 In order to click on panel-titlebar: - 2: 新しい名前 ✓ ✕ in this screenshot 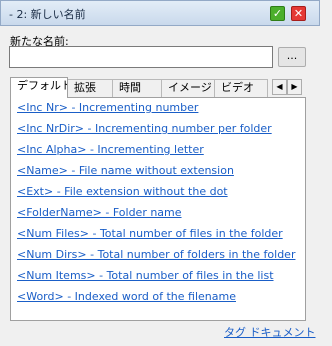, I will do `click(160, 13)`.